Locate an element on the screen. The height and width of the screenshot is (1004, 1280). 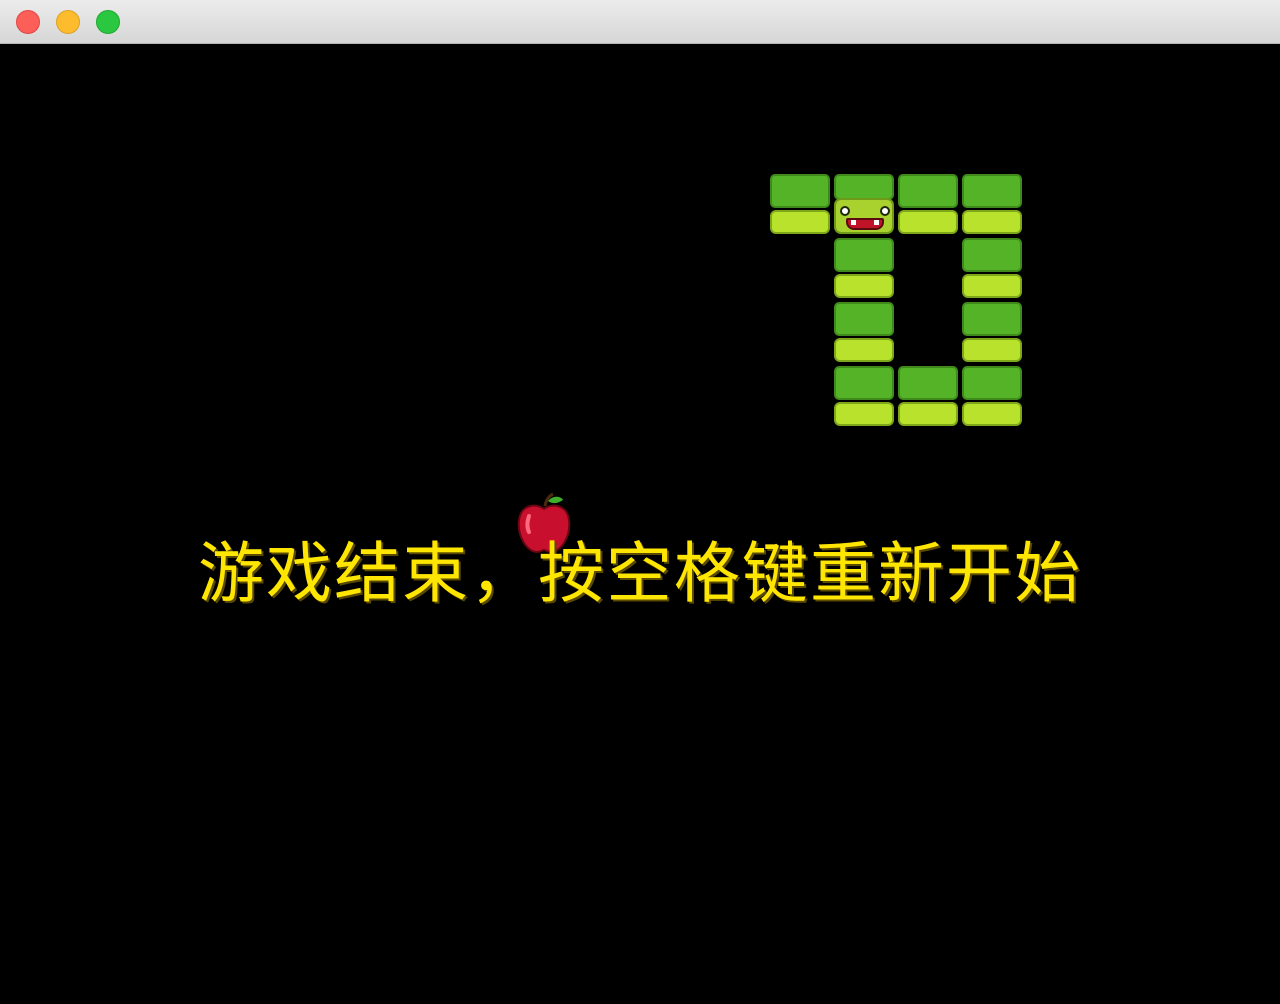
snake-head-icon is located at coordinates (864, 204).